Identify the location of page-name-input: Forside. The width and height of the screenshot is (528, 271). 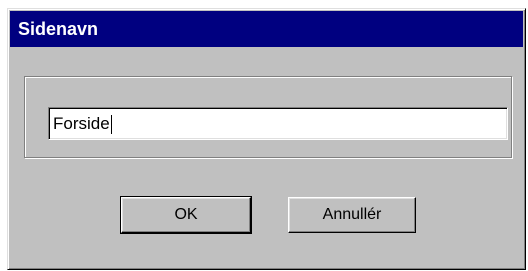
(278, 123).